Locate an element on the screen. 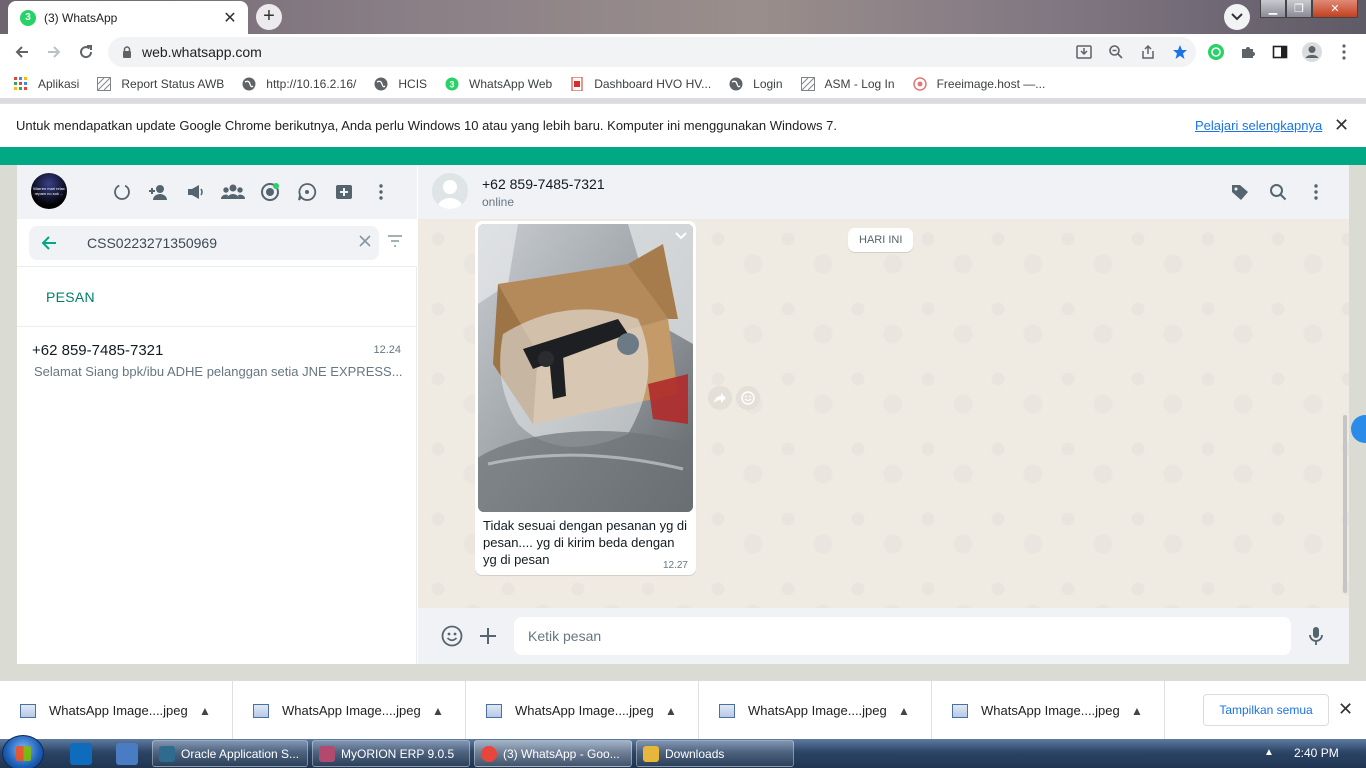 The height and width of the screenshot is (768, 1366). taskbar-task-downloads: Downloads is located at coordinates (715, 753).